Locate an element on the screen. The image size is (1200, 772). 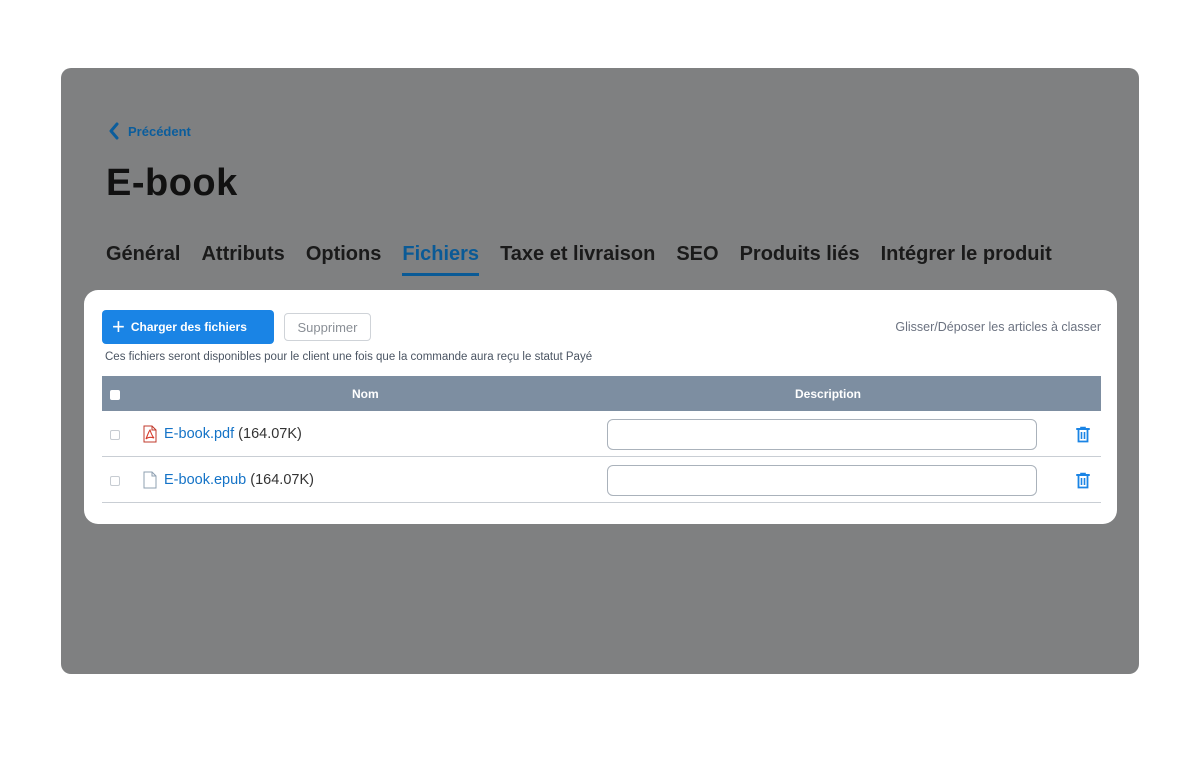
tab-files: Fichiers is located at coordinates (440, 258).